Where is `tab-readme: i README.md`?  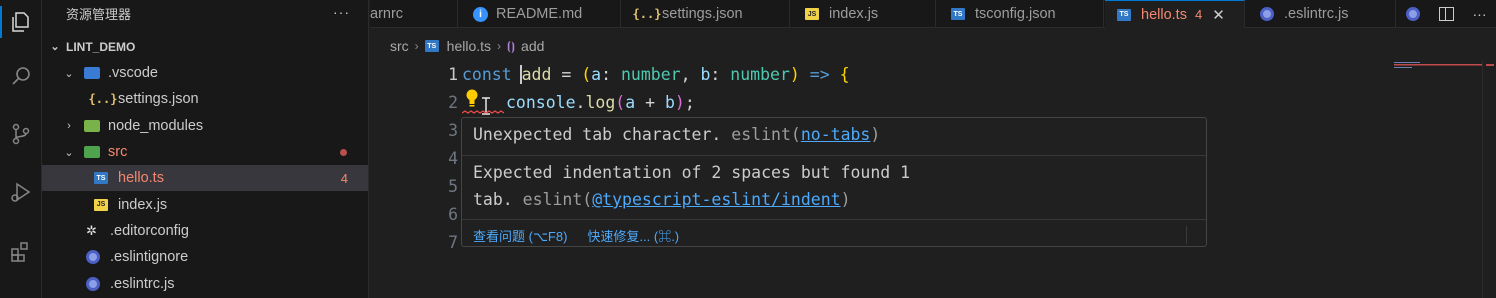 tab-readme: i README.md is located at coordinates (540, 14).